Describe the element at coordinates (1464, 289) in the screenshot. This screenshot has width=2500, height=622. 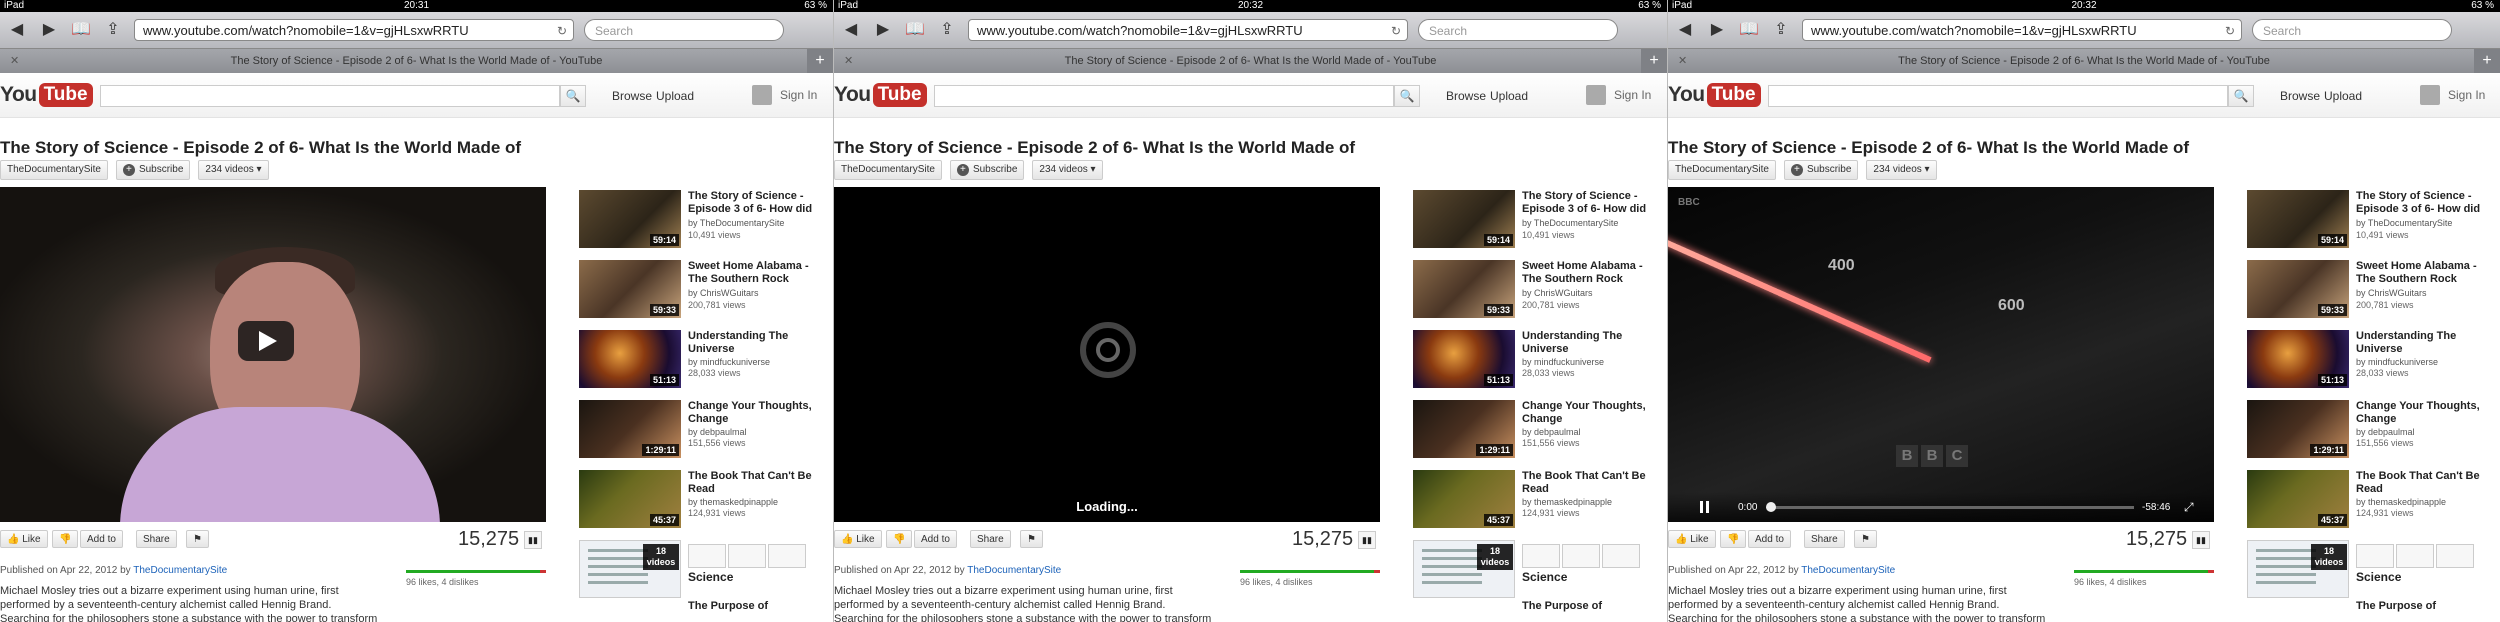
I see `video-thumbnail: 59:33` at that location.